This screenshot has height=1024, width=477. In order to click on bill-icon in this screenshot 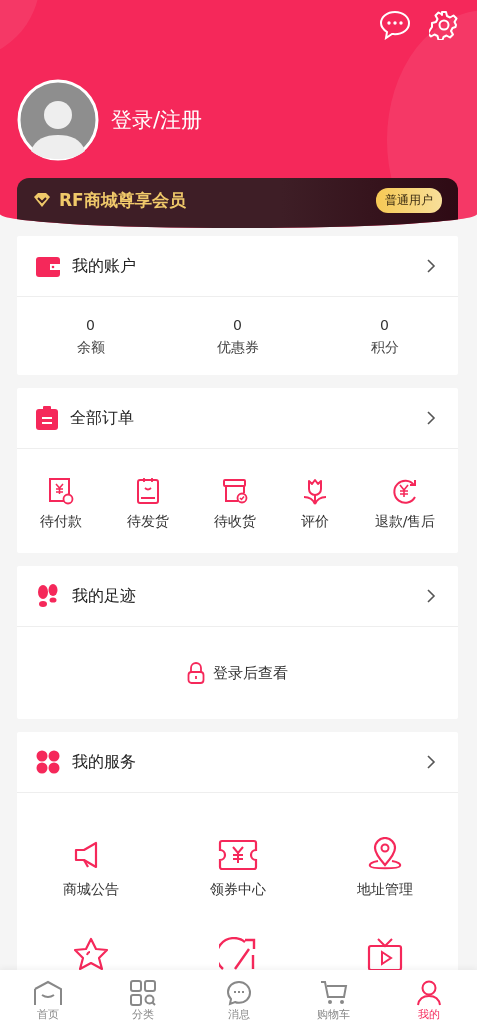, I will do `click(60, 491)`.